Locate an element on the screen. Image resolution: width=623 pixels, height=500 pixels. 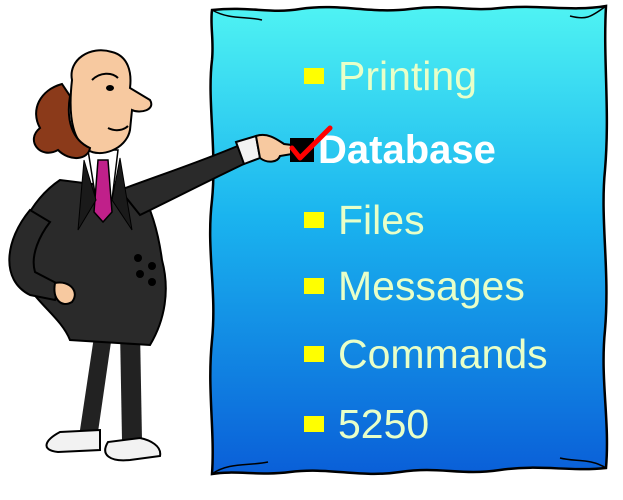
menu-item-messages: Messages is located at coordinates (411, 286).